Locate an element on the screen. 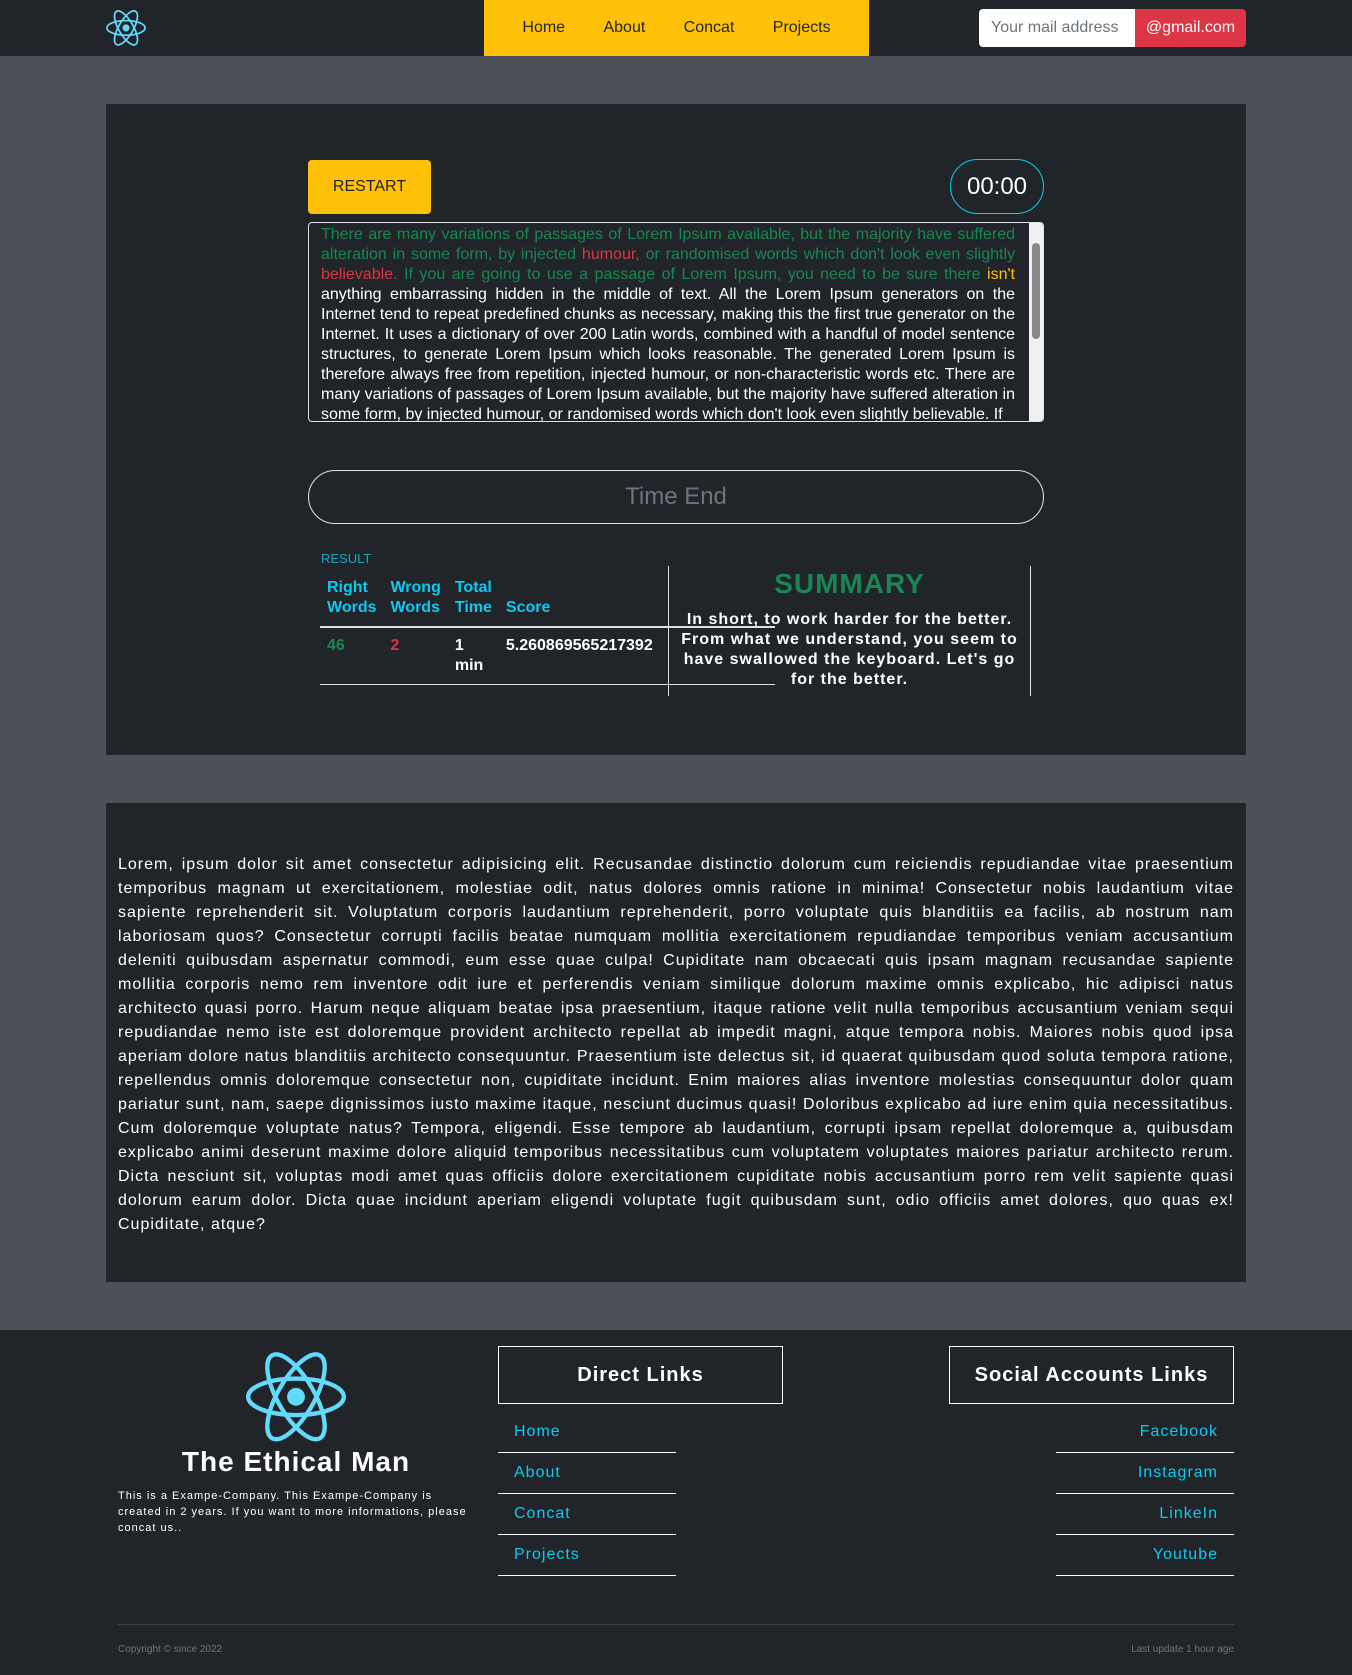 This screenshot has height=1675, width=1352. footer-divider is located at coordinates (676, 1624).